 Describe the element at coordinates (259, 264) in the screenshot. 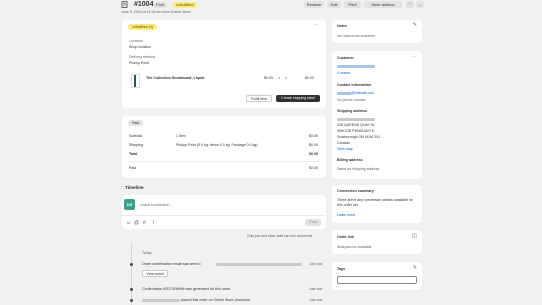

I see `redacted-email` at that location.